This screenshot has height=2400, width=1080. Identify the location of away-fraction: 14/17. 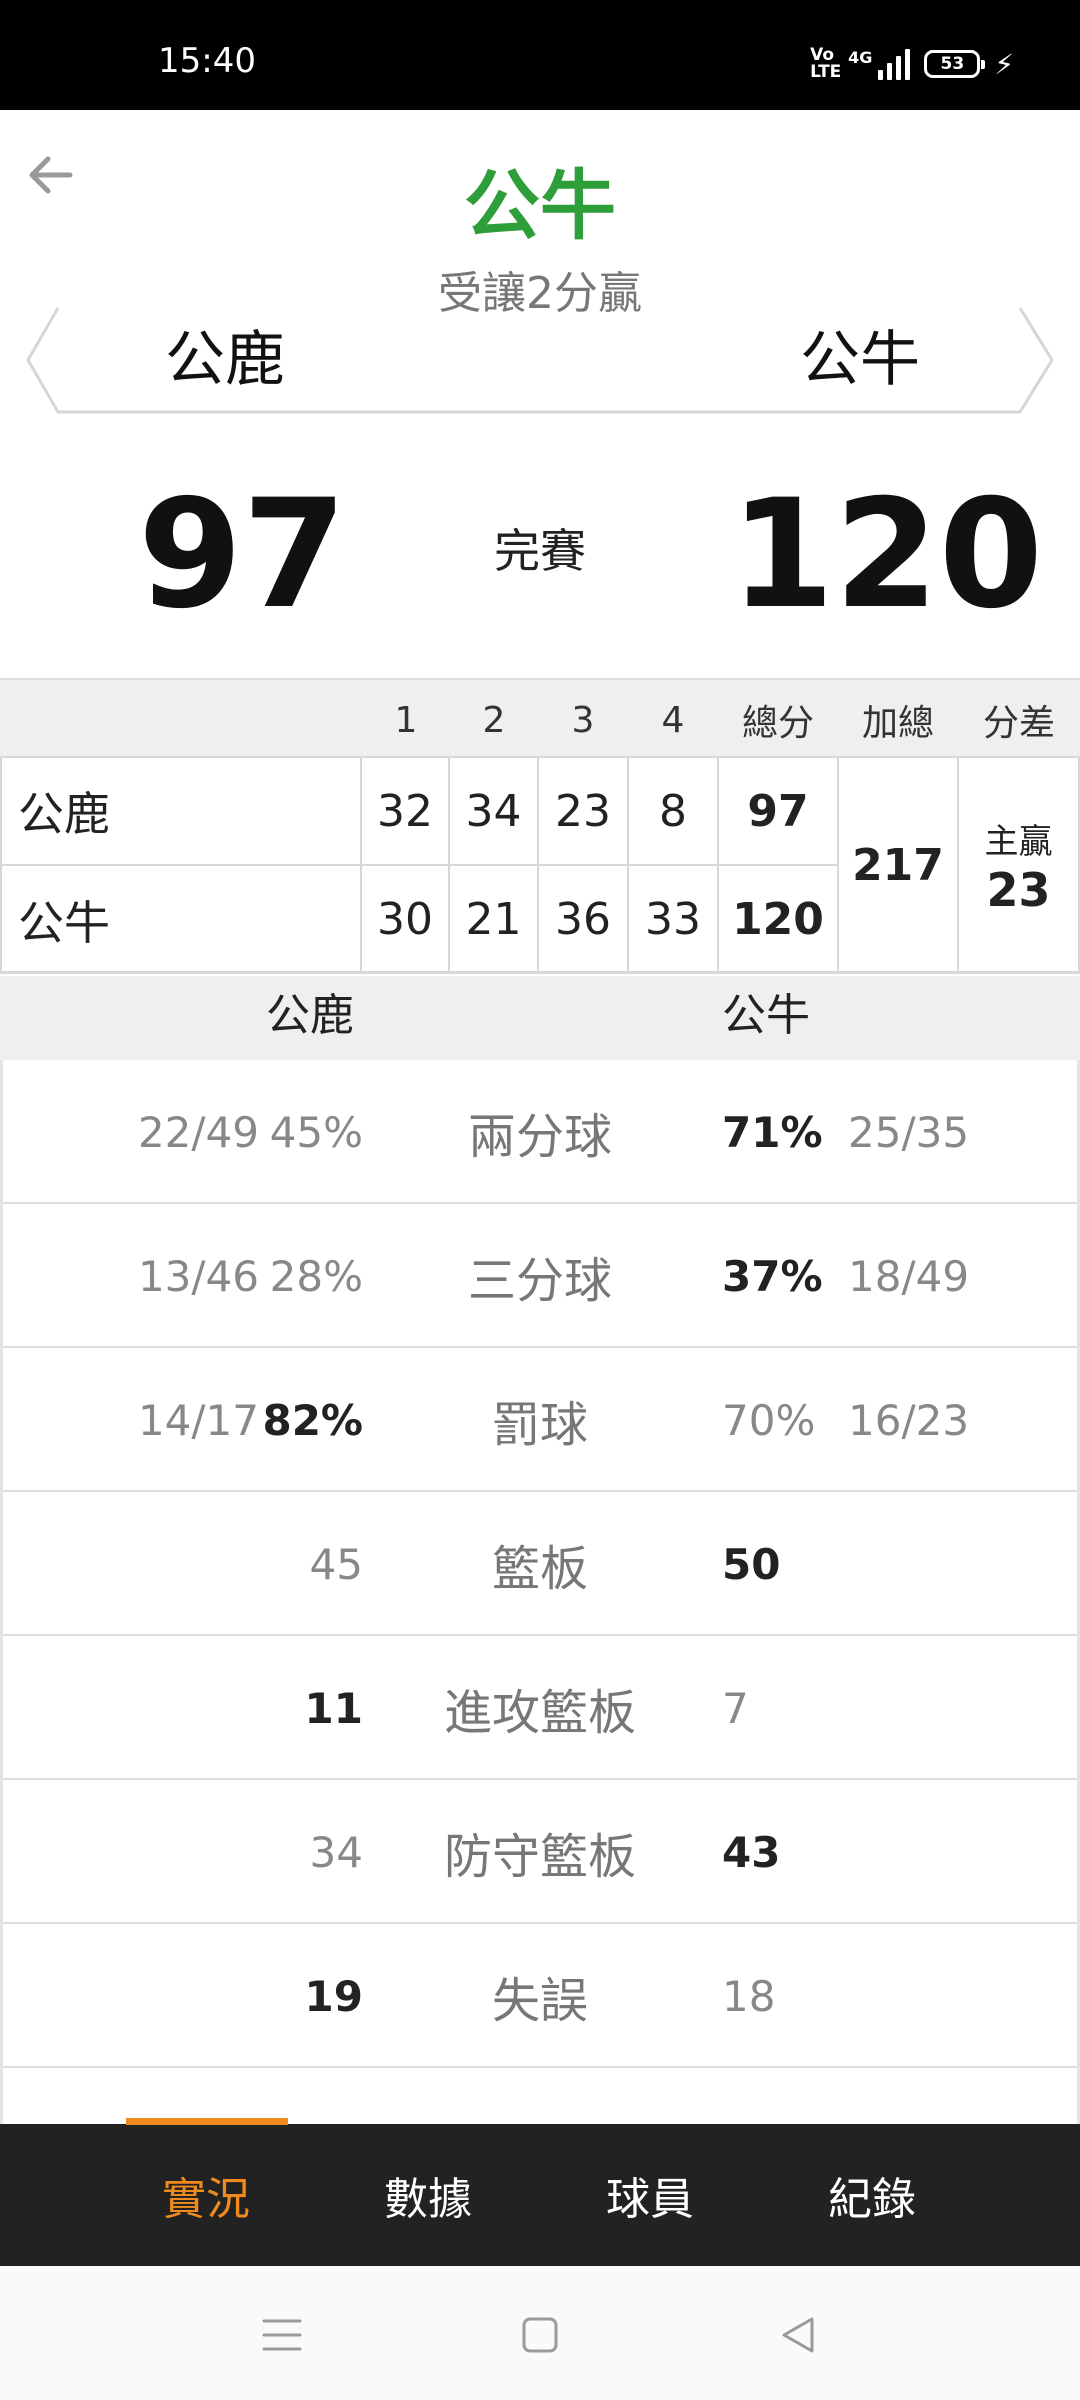
(198, 1420).